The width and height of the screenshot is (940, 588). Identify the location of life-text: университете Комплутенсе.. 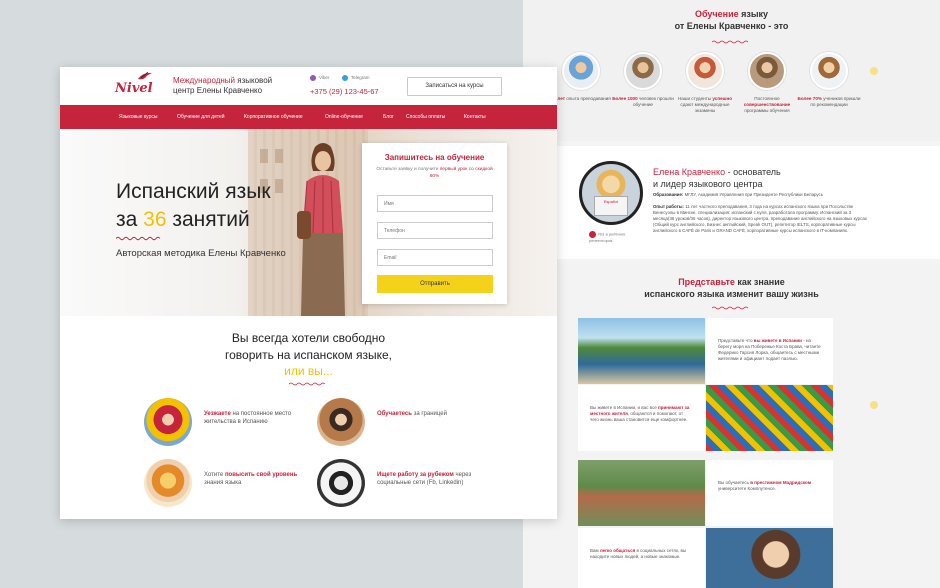
(747, 488).